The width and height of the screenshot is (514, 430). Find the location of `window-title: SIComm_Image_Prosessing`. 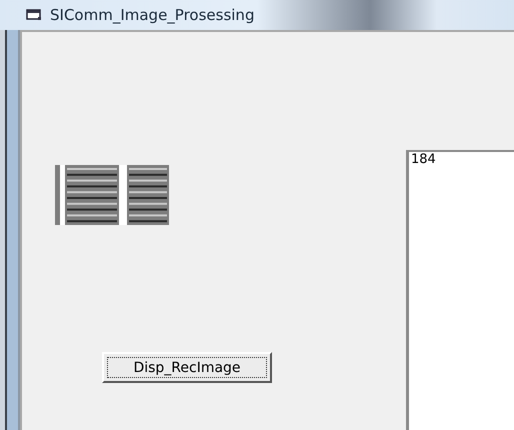

window-title: SIComm_Image_Prosessing is located at coordinates (152, 15).